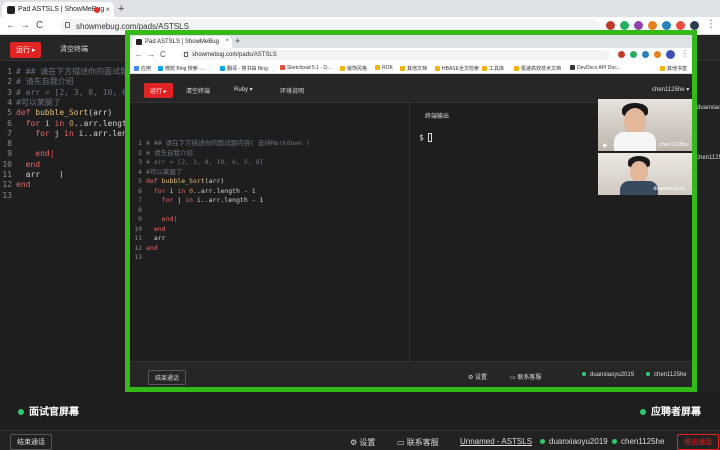  Describe the element at coordinates (197, 163) in the screenshot. I see `code-line: 3 # arr = [2, 3, 8, 10, 6, 5, 8]` at that location.